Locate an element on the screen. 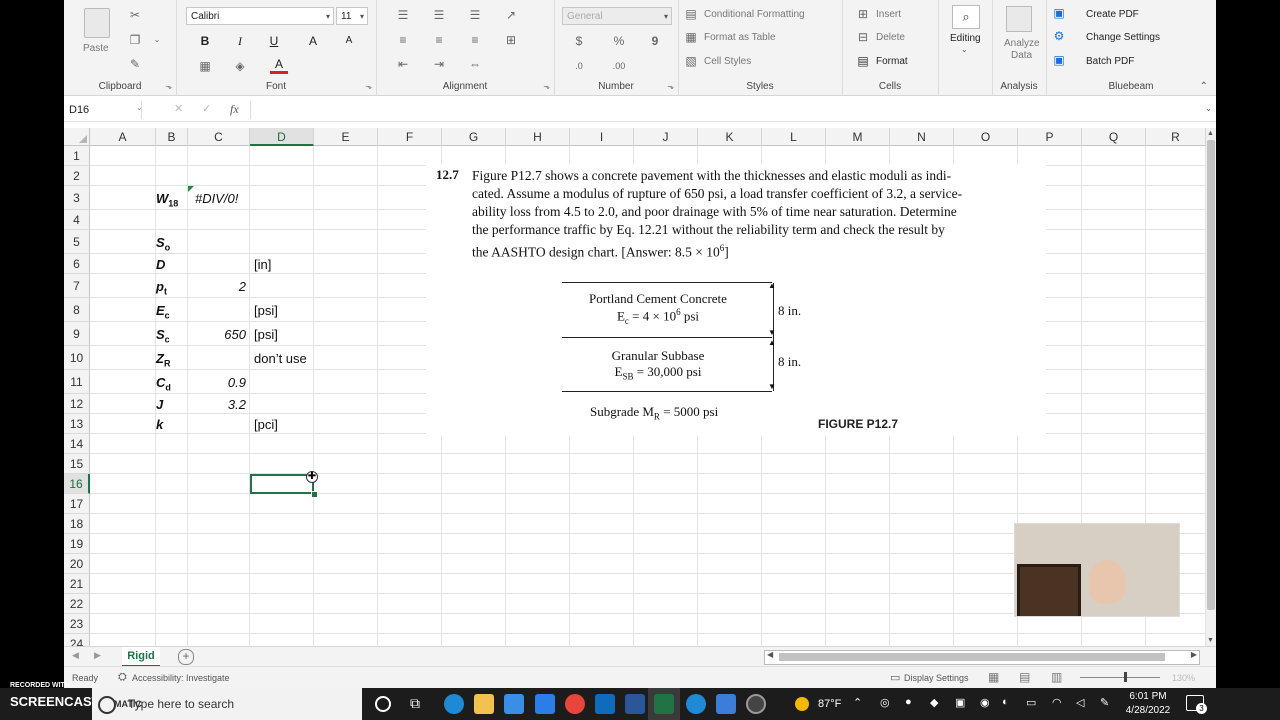 This screenshot has height=720, width=1280. cell-B8: Ec is located at coordinates (163, 312).